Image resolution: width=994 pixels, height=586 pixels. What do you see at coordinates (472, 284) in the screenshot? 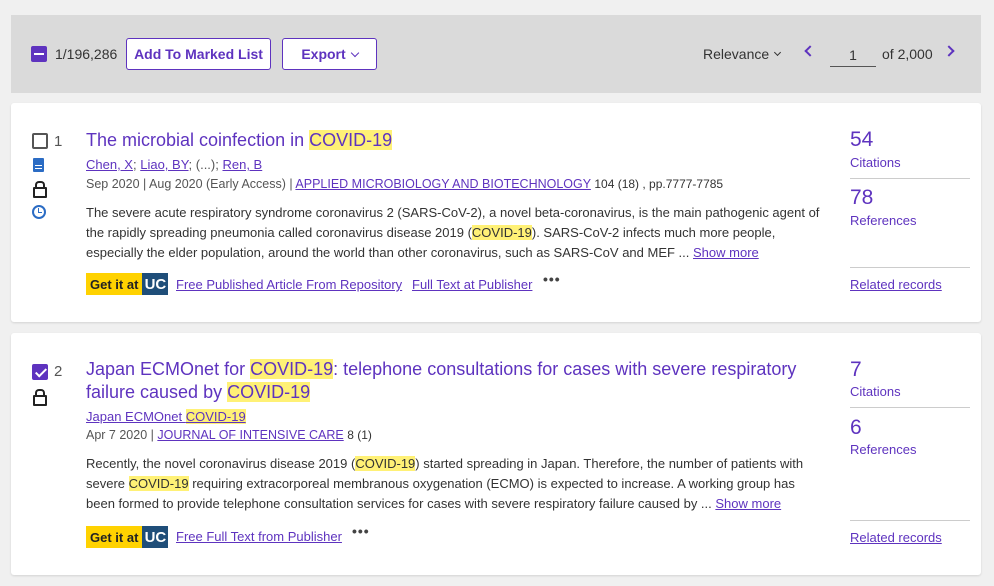
I see `full-text-link: Full Text at Publisher` at bounding box center [472, 284].